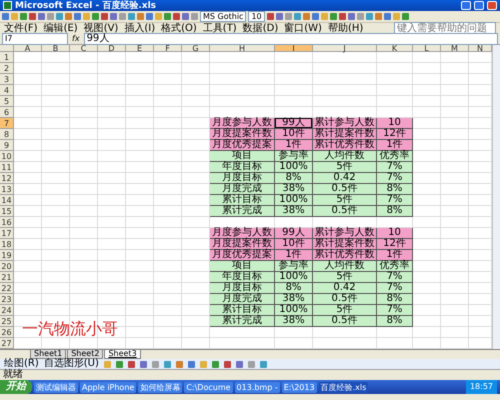 The width and height of the screenshot is (500, 400). I want to click on toolbar-button: 绘图(R), so click(21, 364).